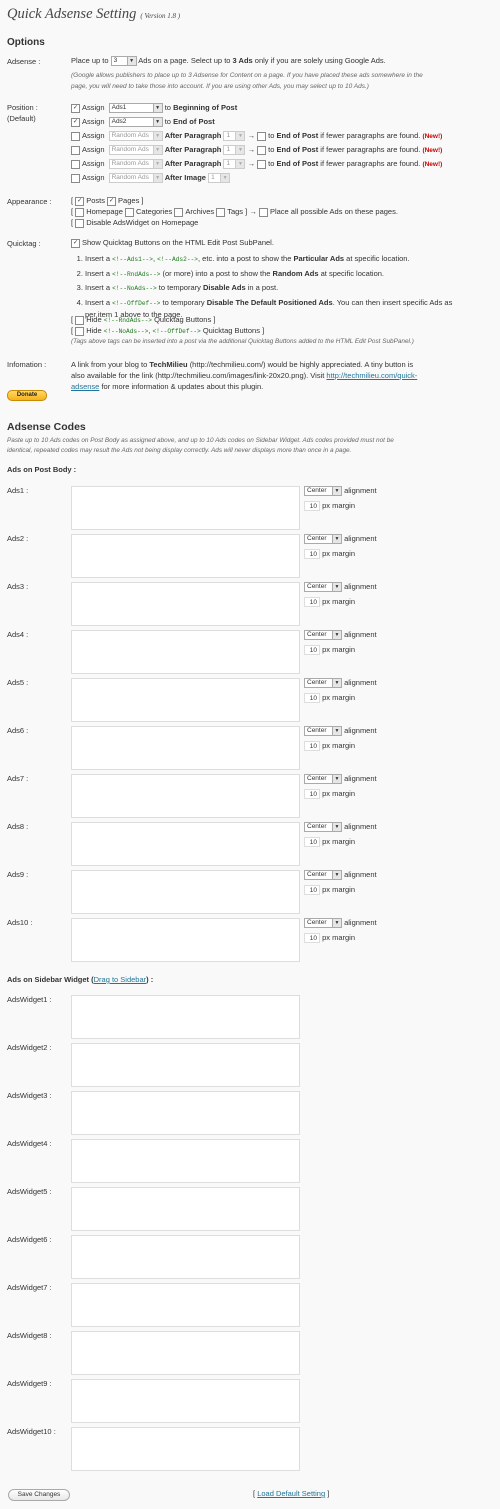 This screenshot has height=1509, width=500. I want to click on random-ads-select-6: Random Ads ▼, so click(135, 178).